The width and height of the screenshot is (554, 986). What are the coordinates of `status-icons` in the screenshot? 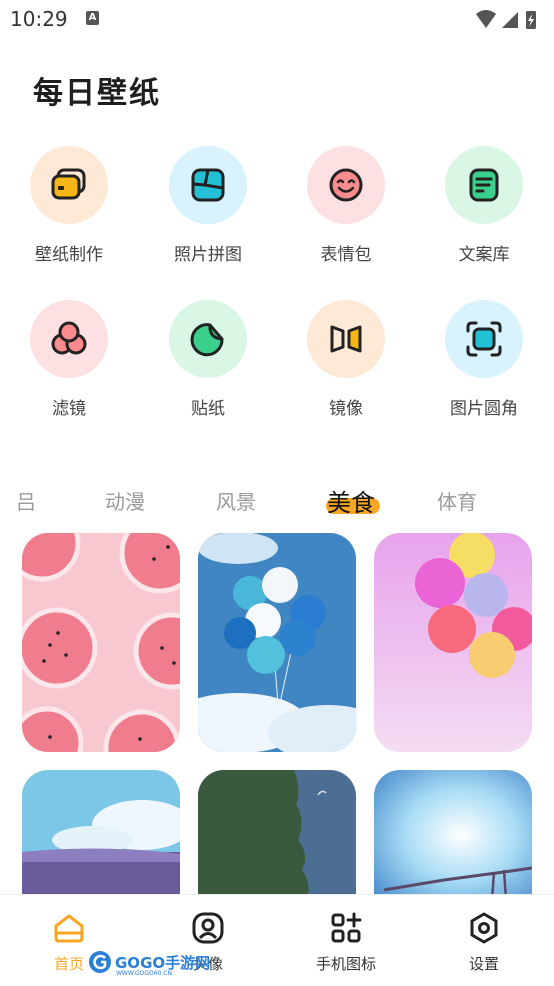 It's located at (506, 19).